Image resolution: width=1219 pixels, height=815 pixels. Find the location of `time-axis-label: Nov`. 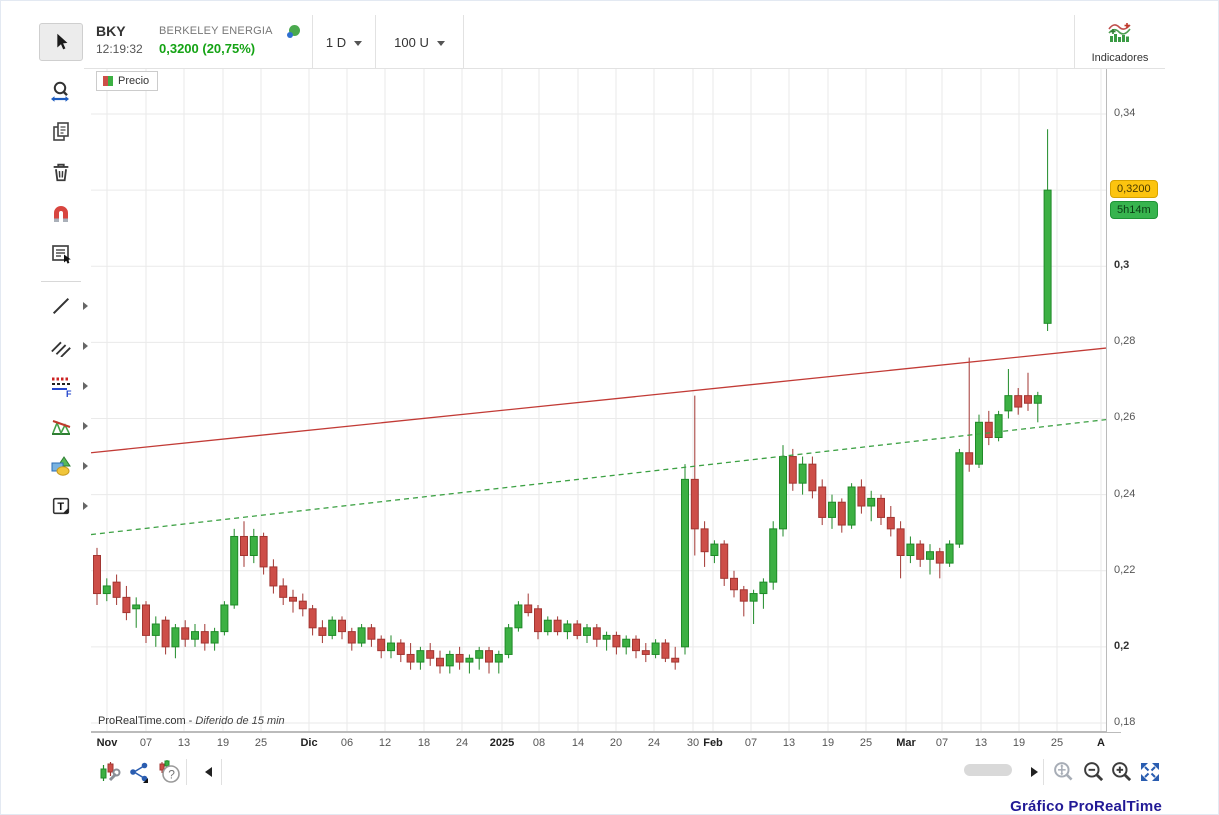

time-axis-label: Nov is located at coordinates (107, 743).